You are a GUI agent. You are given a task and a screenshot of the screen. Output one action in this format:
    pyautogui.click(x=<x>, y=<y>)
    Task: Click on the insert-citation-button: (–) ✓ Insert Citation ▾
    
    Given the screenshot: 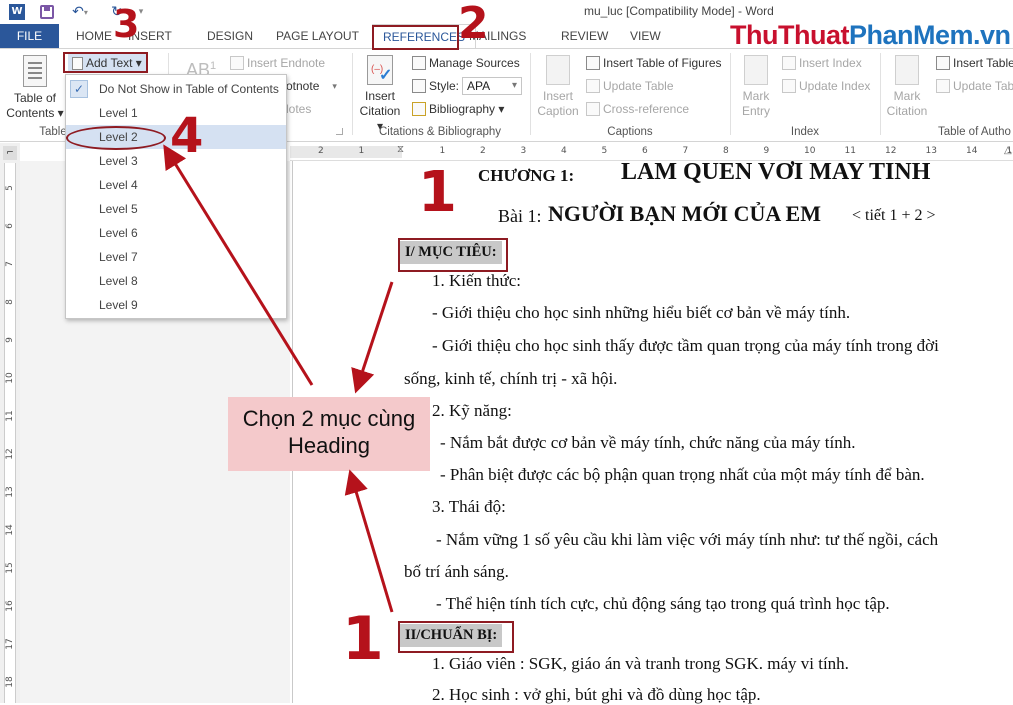 What is the action you would take?
    pyautogui.click(x=380, y=94)
    